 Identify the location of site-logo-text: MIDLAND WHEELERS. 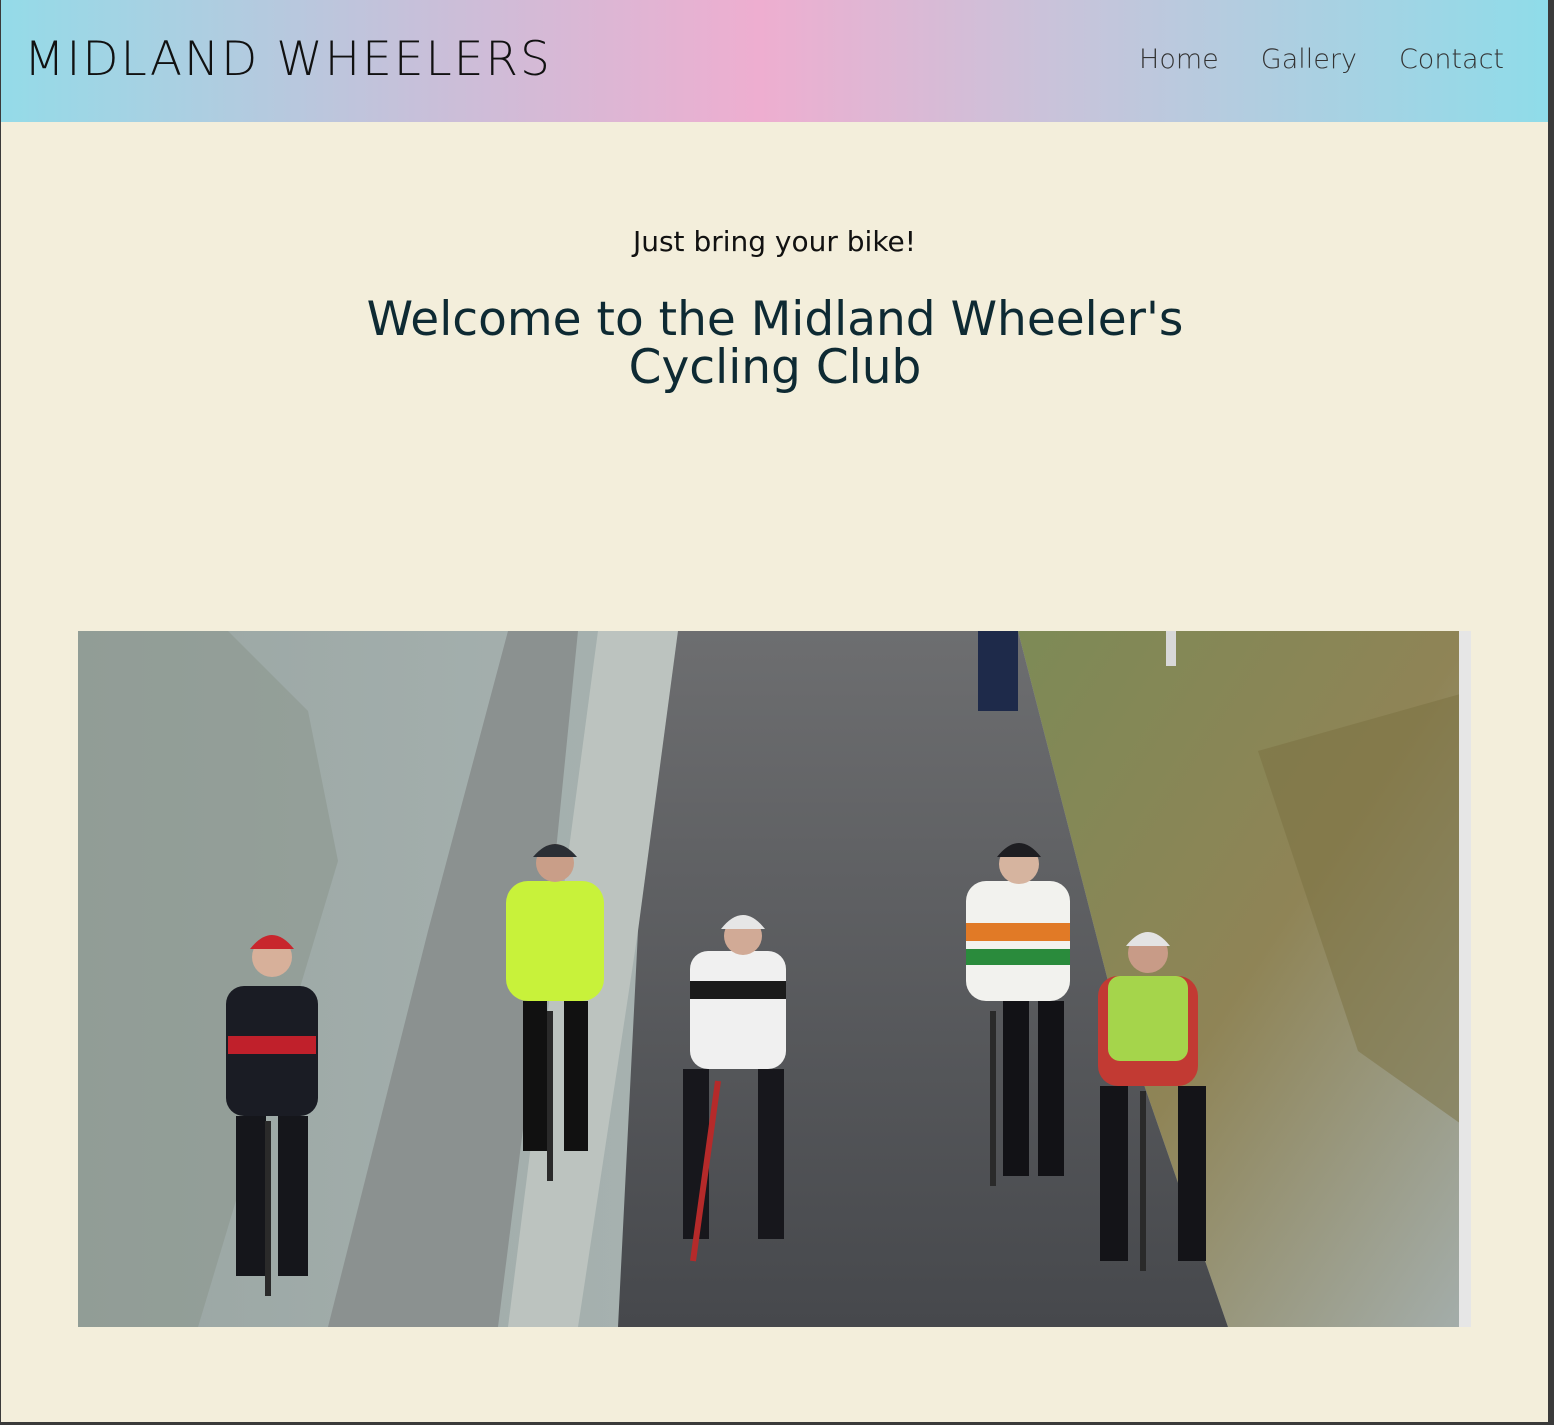
(288, 60).